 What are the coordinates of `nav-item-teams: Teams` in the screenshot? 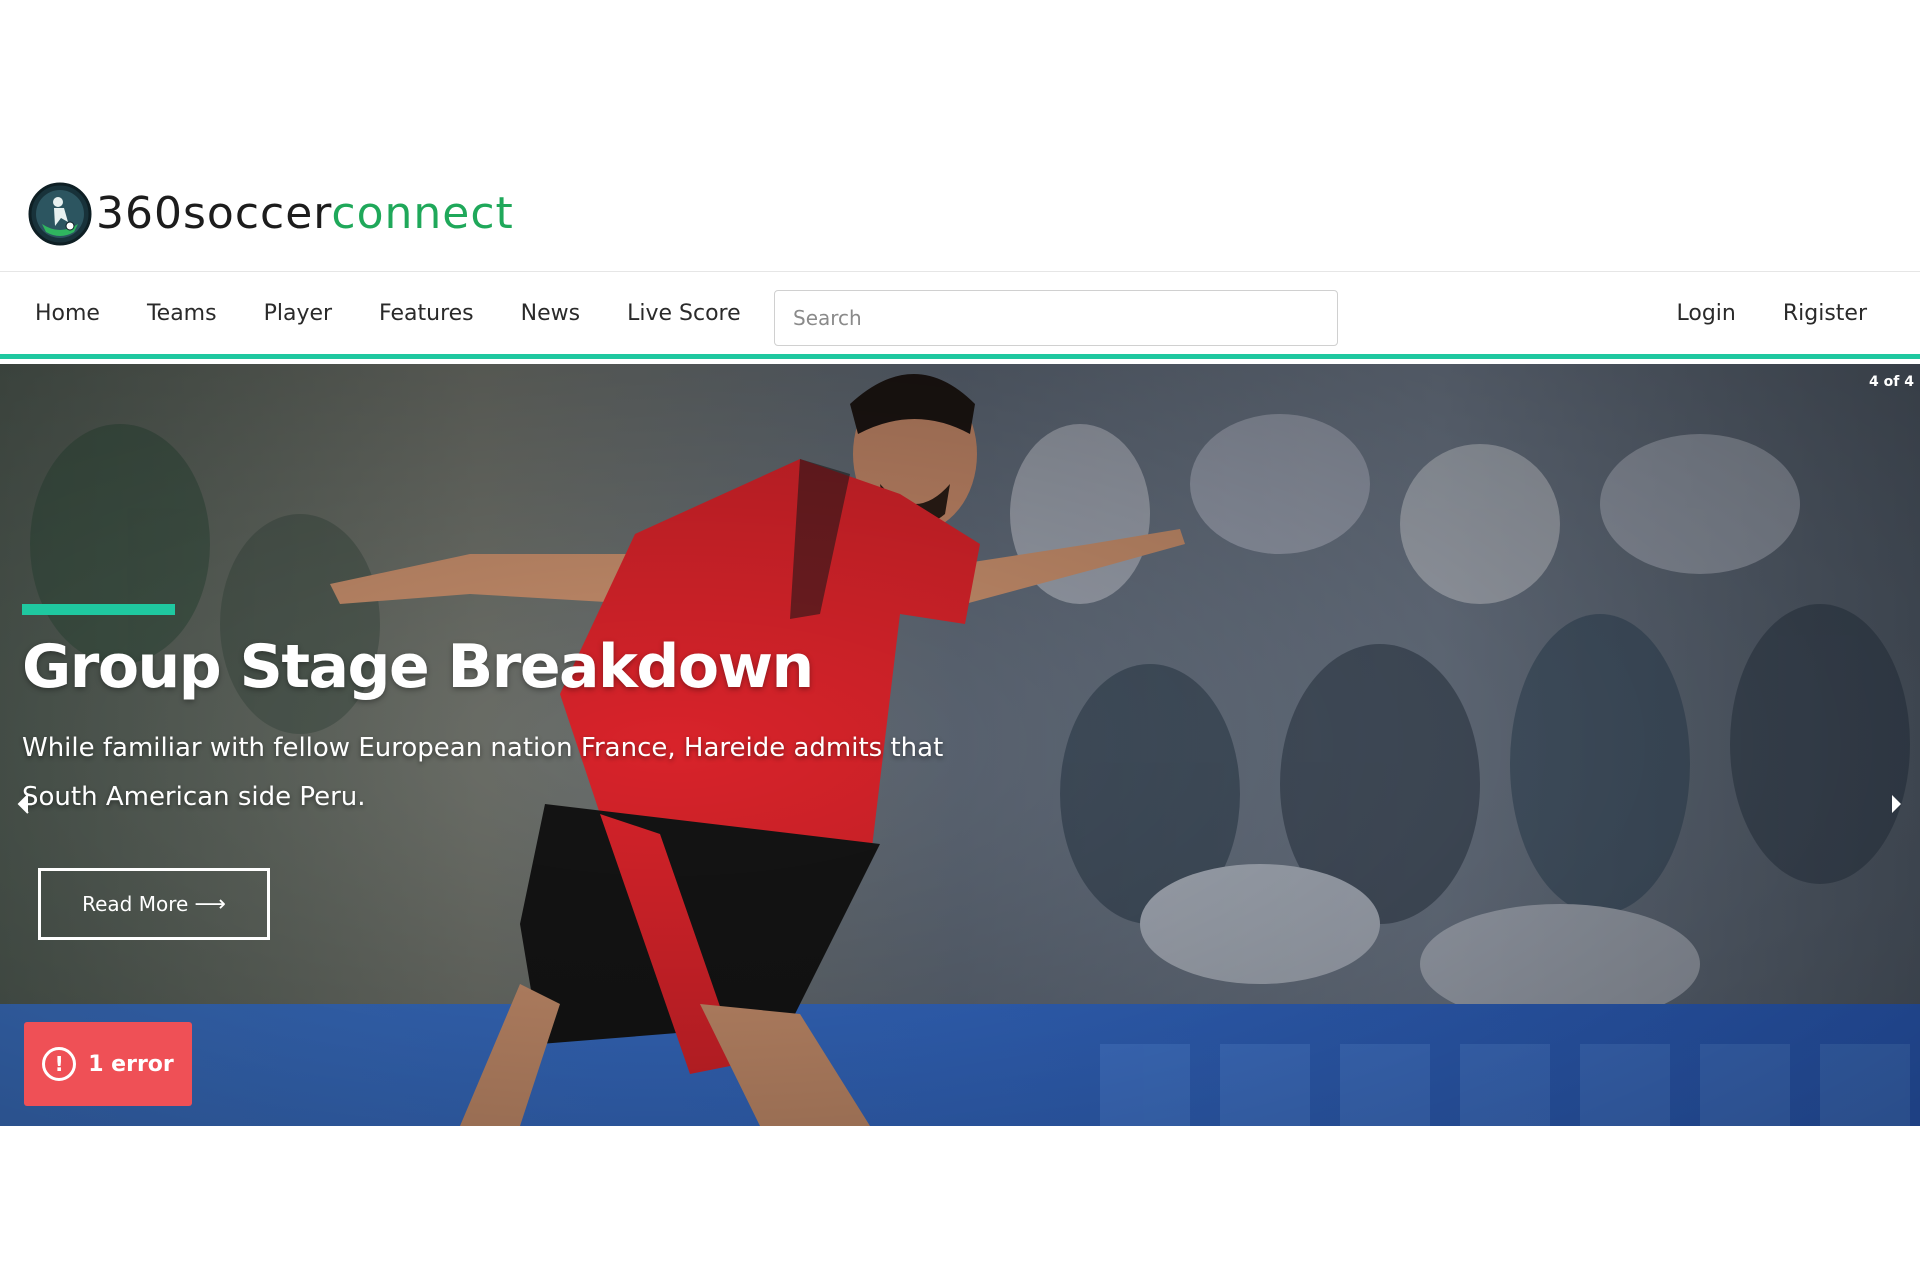 It's located at (182, 313).